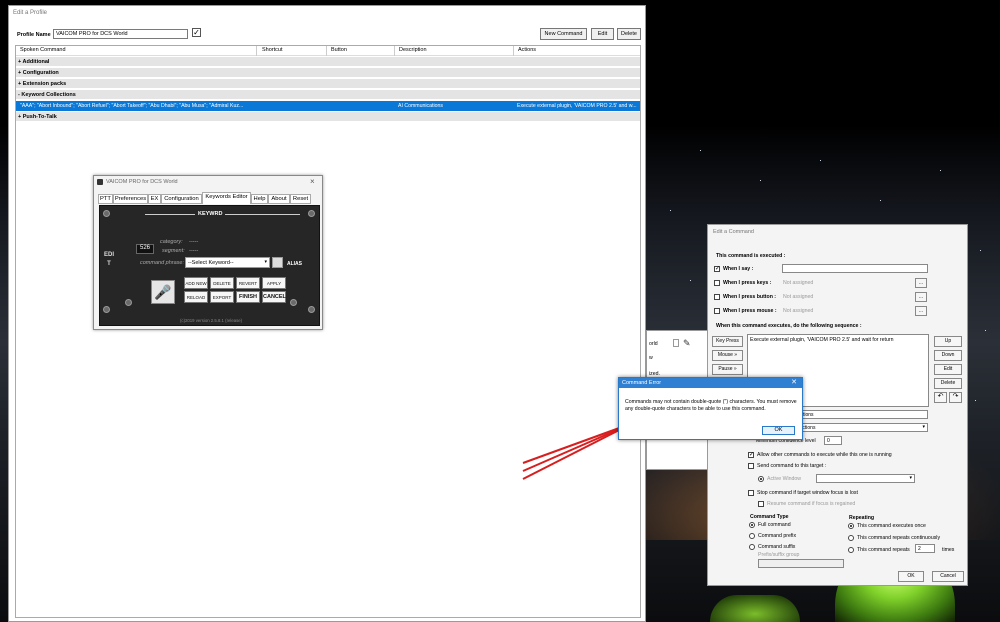  Describe the element at coordinates (792, 466) in the screenshot. I see `send-target-label: Send command to this target :` at that location.